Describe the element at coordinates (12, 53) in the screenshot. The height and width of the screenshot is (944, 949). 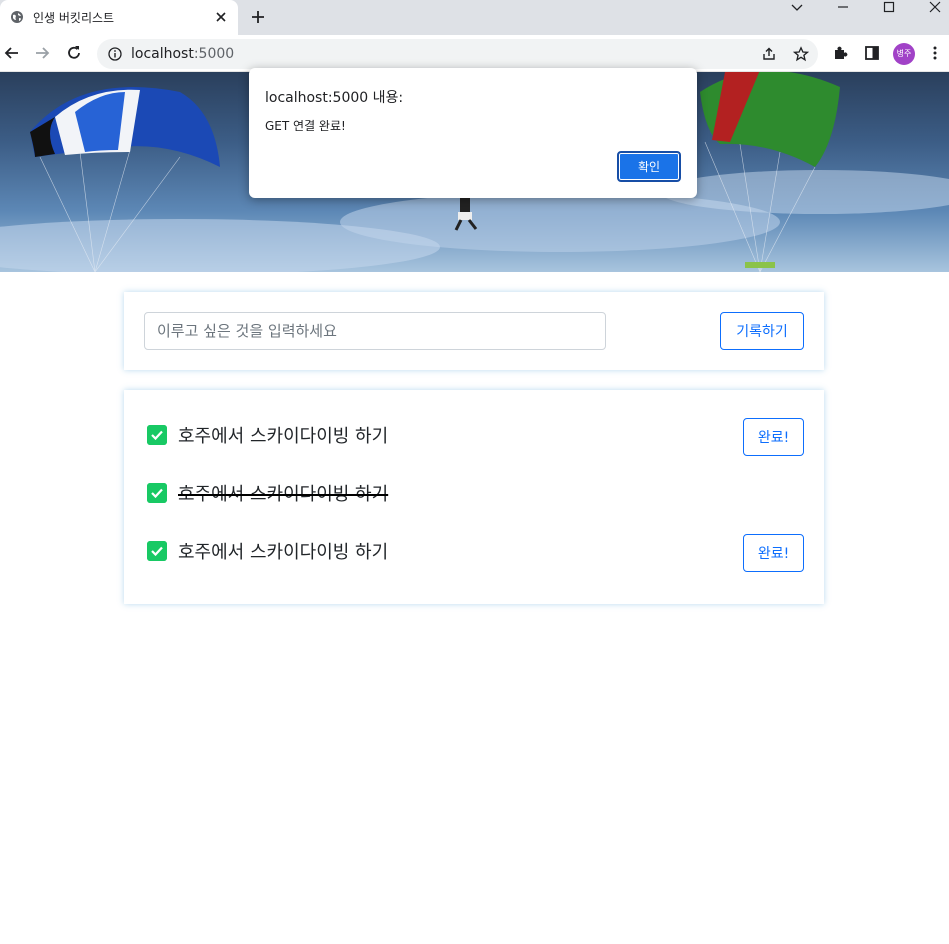
I see `back-arrow-icon` at that location.